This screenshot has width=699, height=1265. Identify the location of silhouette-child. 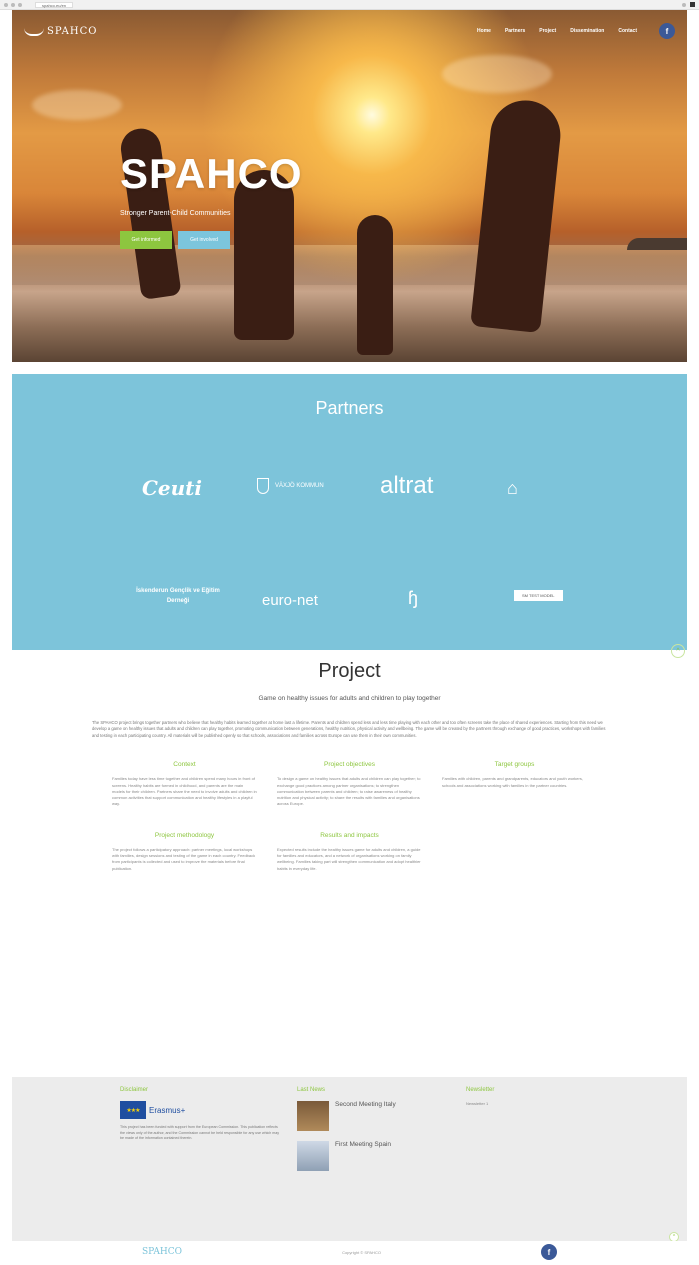
(375, 285).